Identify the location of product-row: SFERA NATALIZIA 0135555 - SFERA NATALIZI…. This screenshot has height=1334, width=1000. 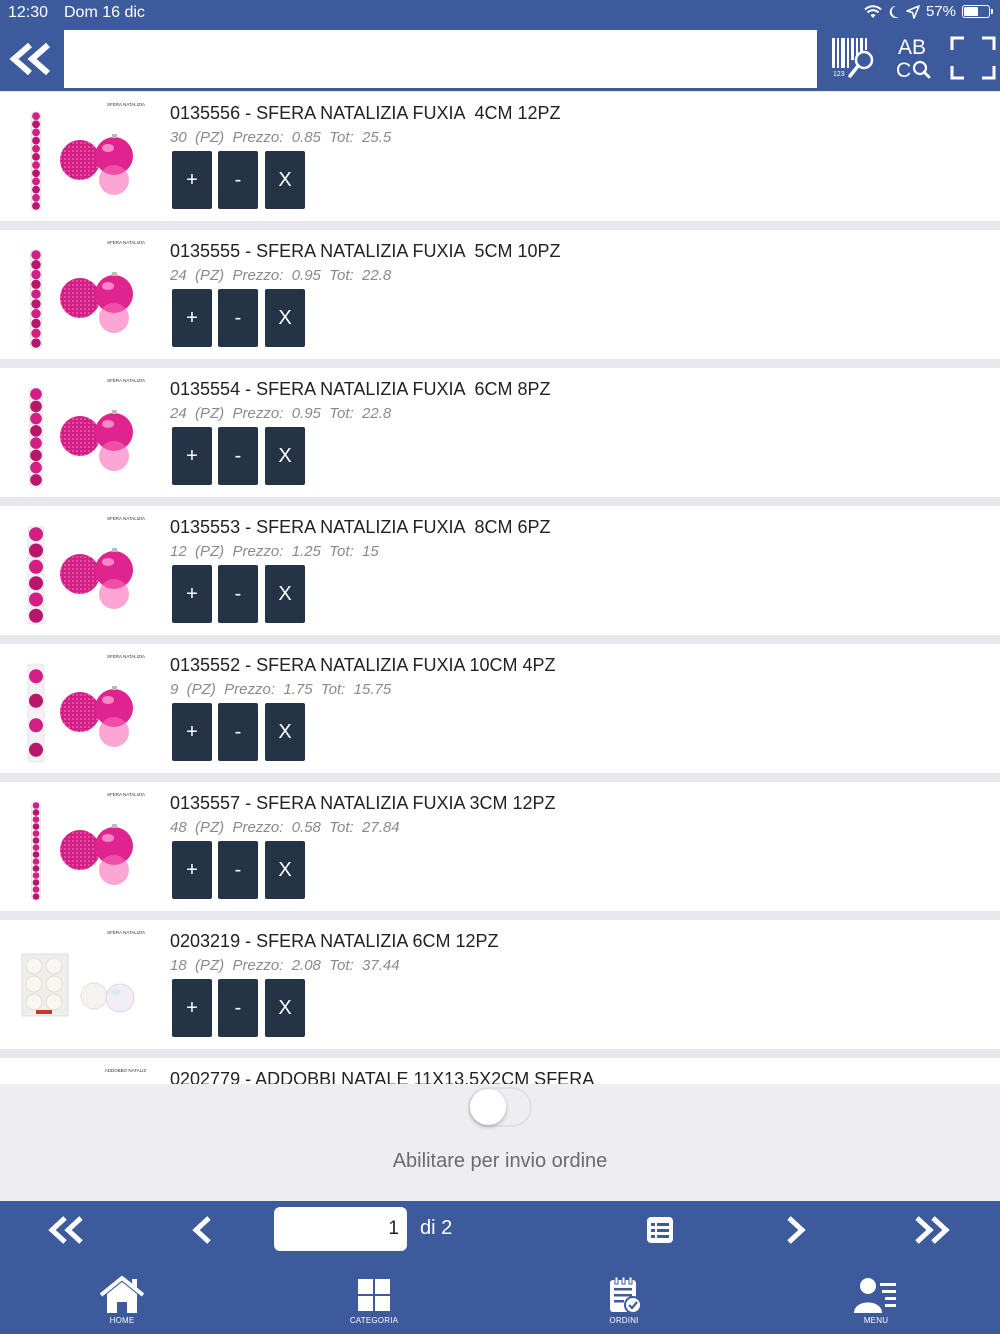
(500, 294).